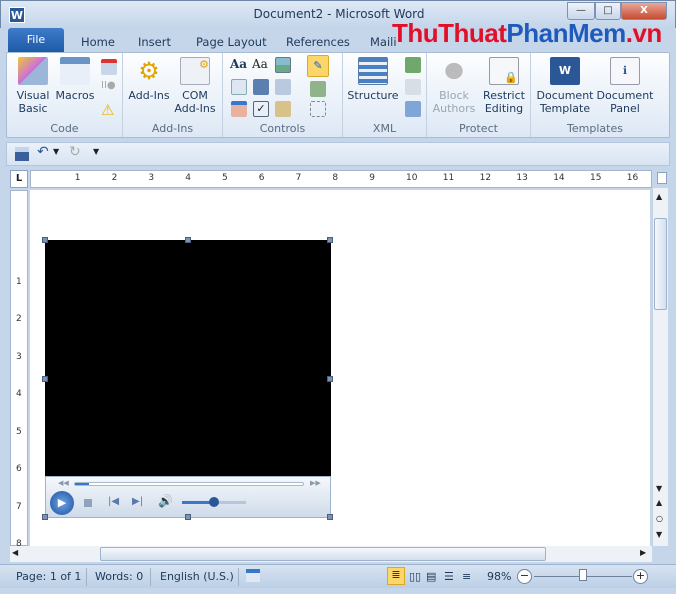 The height and width of the screenshot is (594, 676). Describe the element at coordinates (315, 483) in the screenshot. I see `fast-forward-icon: ▶▶` at that location.